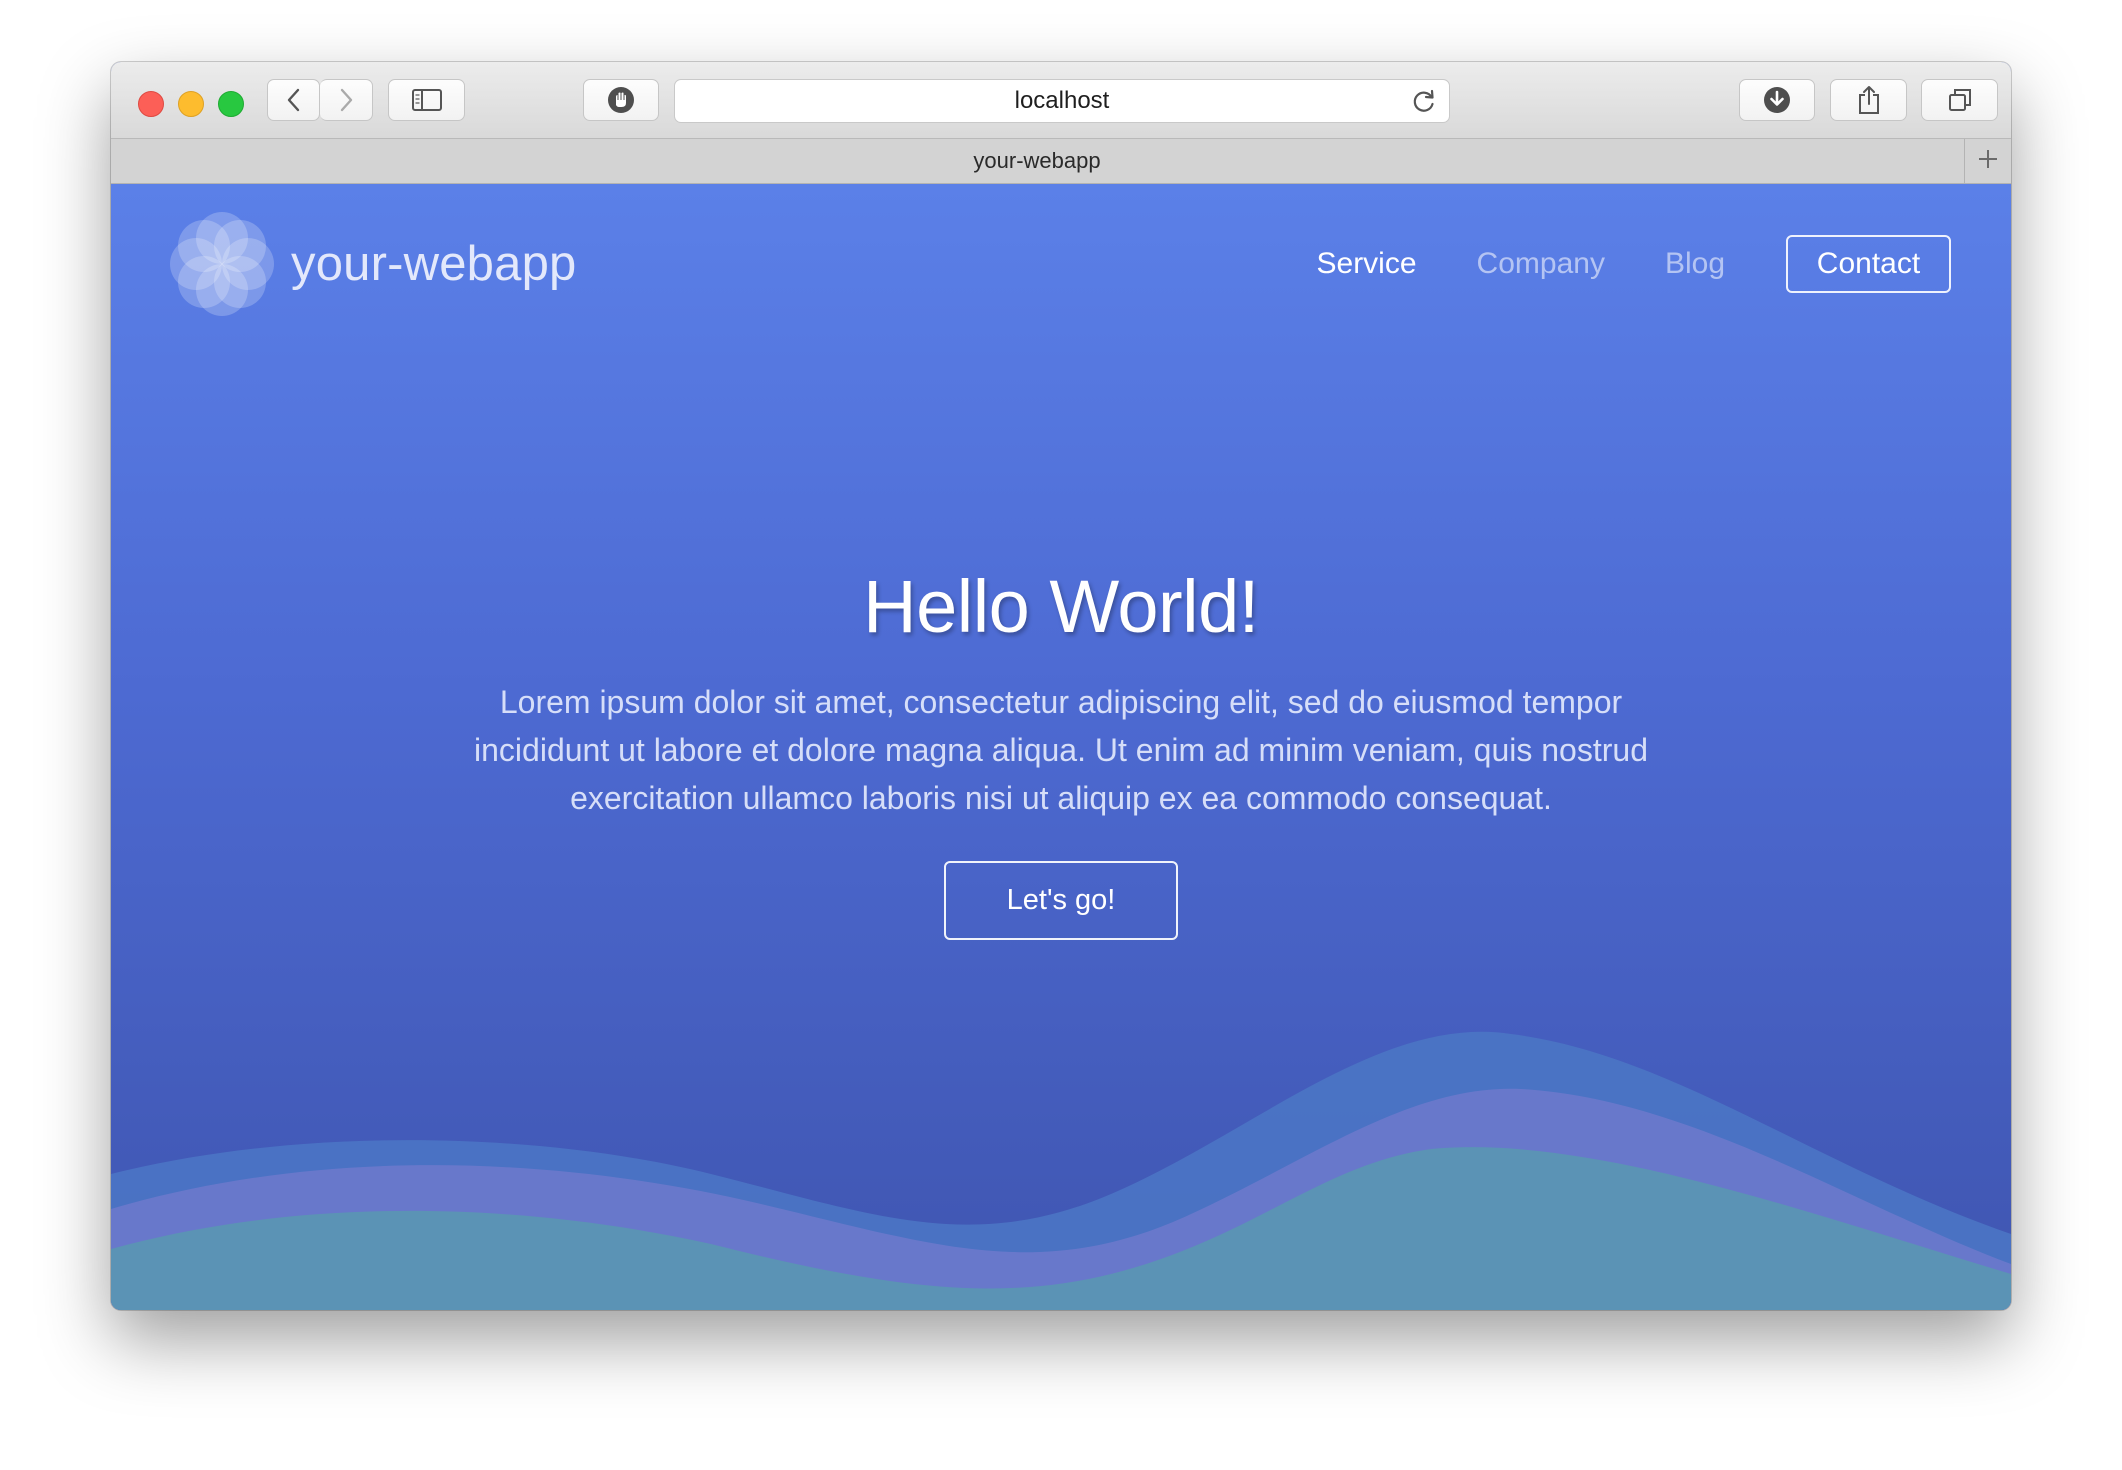  I want to click on tab-title: your-webapp, so click(1037, 160).